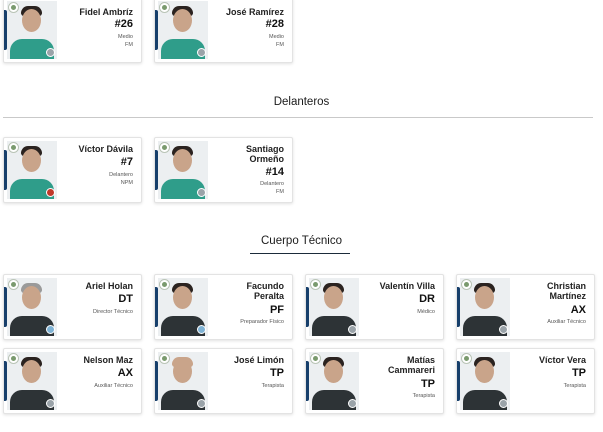 Image resolution: width=603 pixels, height=432 pixels. Describe the element at coordinates (262, 322) in the screenshot. I see `staff-role: Preparador Físico` at that location.